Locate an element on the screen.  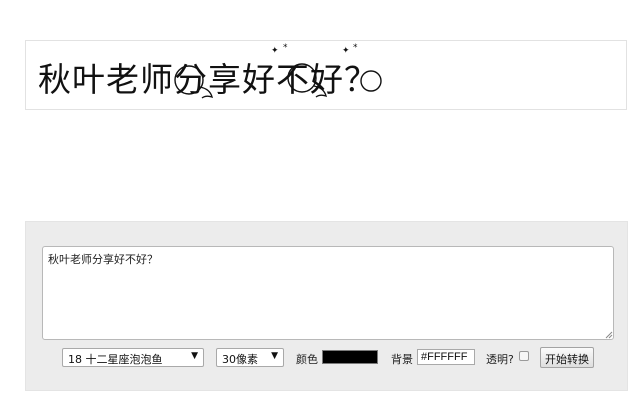
decoration-layer: ✦ * ✦ * is located at coordinates (278, 71).